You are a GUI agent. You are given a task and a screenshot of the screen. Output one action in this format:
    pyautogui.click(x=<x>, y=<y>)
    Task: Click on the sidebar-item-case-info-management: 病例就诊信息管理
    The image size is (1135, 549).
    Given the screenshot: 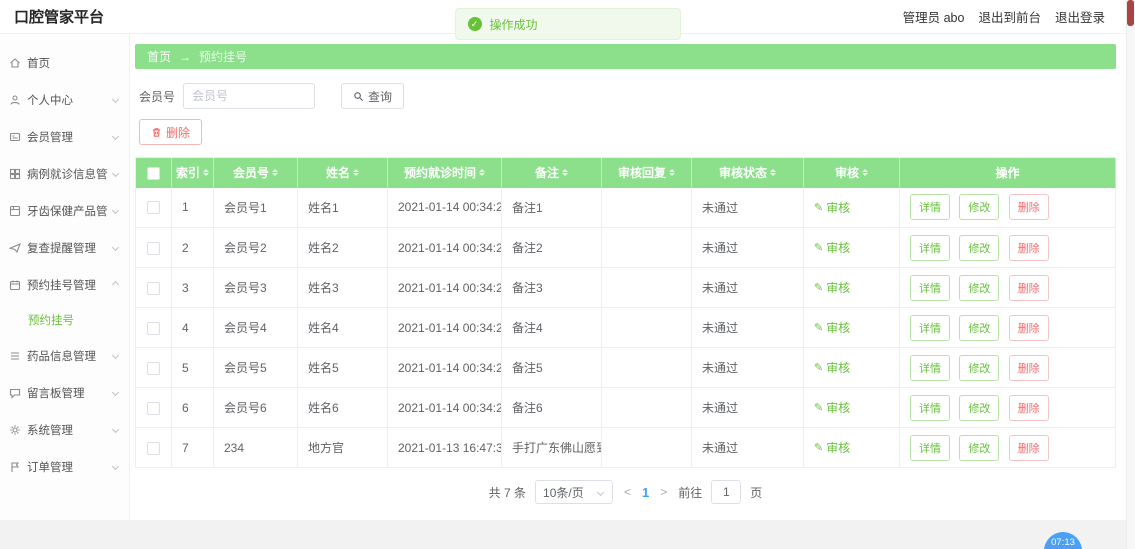 What is the action you would take?
    pyautogui.click(x=64, y=173)
    